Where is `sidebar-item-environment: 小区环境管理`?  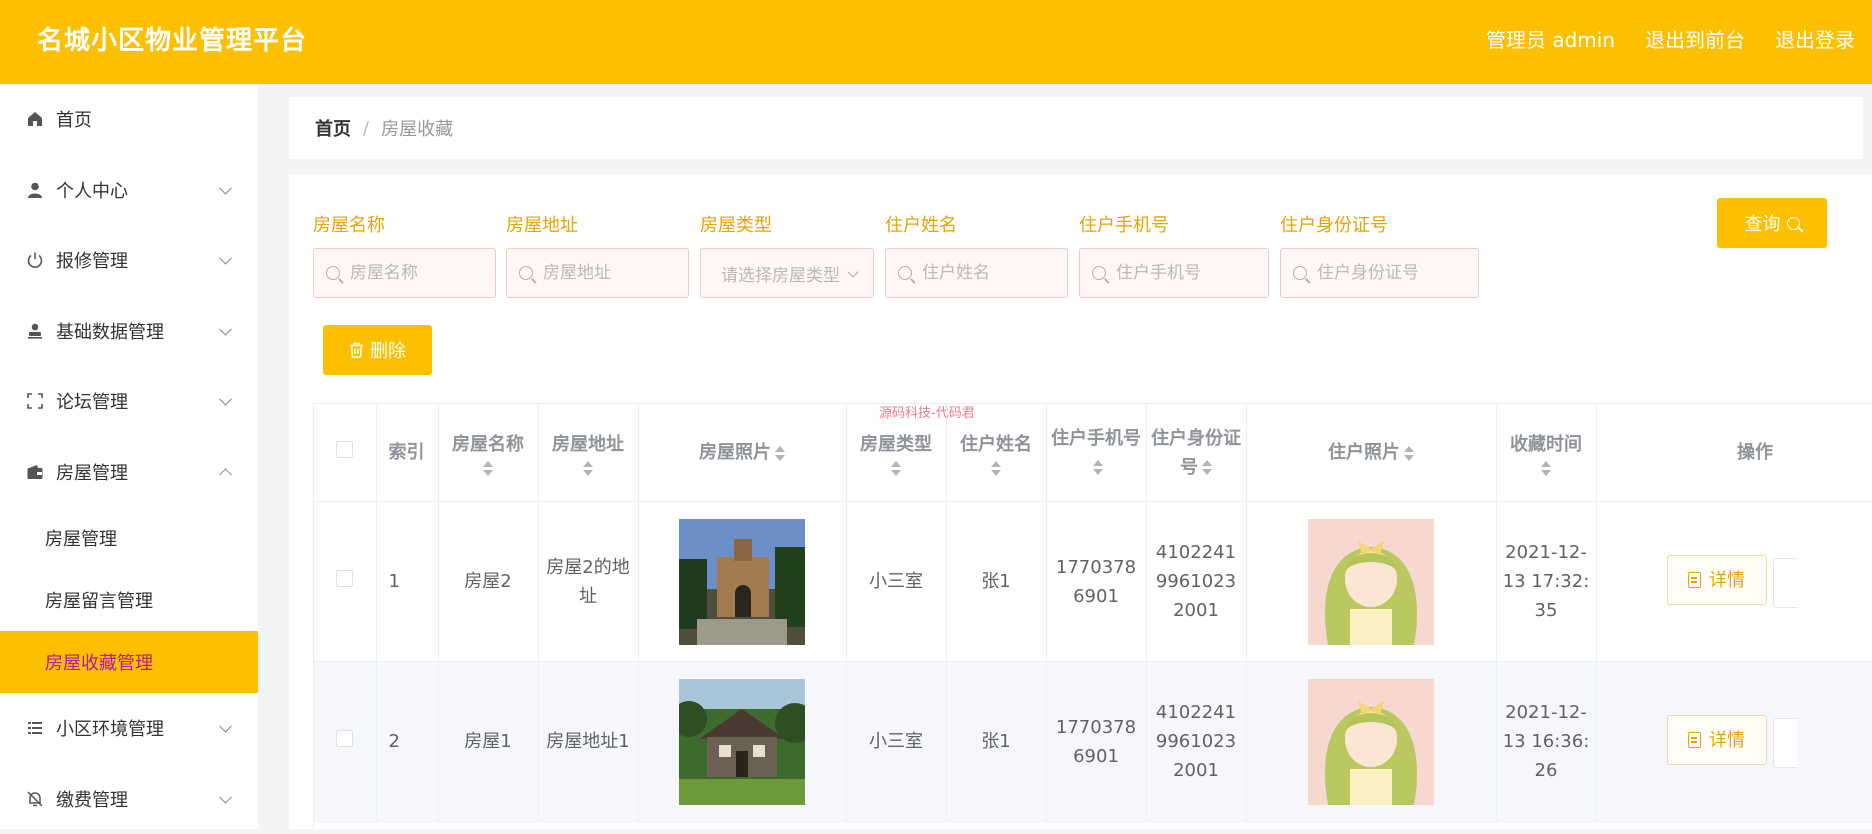
sidebar-item-environment: 小区环境管理 is located at coordinates (129, 728).